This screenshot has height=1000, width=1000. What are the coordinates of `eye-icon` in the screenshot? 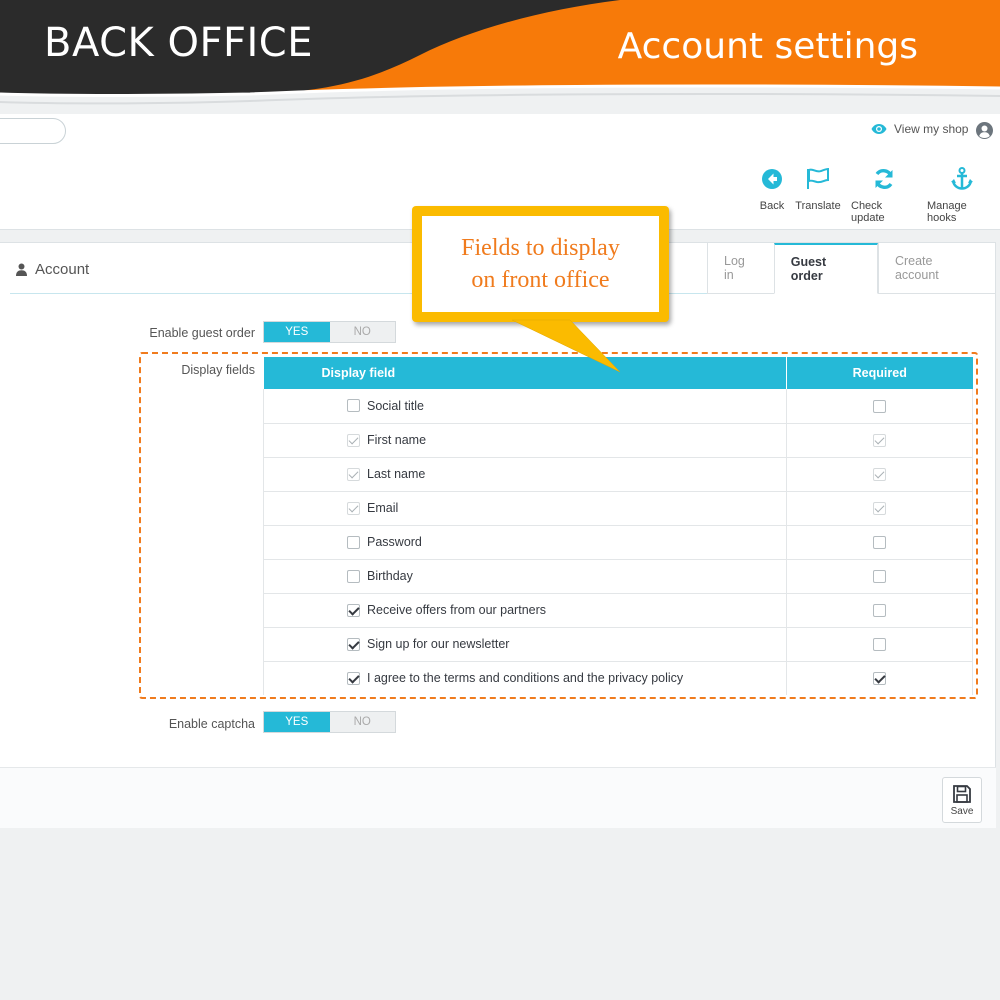 It's located at (879, 129).